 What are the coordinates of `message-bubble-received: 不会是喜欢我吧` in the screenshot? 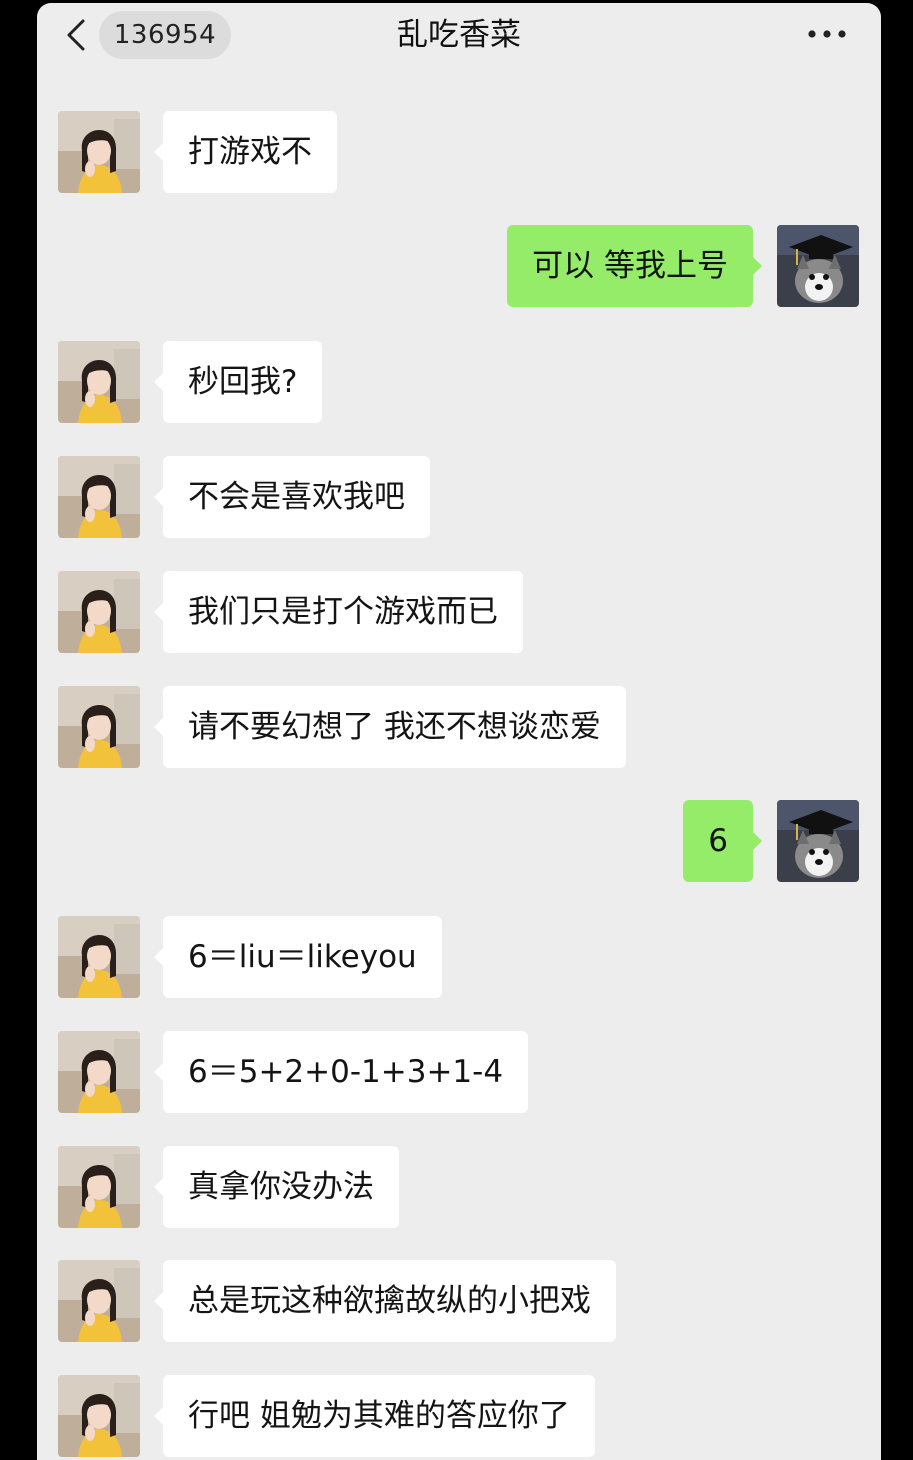 It's located at (292, 497).